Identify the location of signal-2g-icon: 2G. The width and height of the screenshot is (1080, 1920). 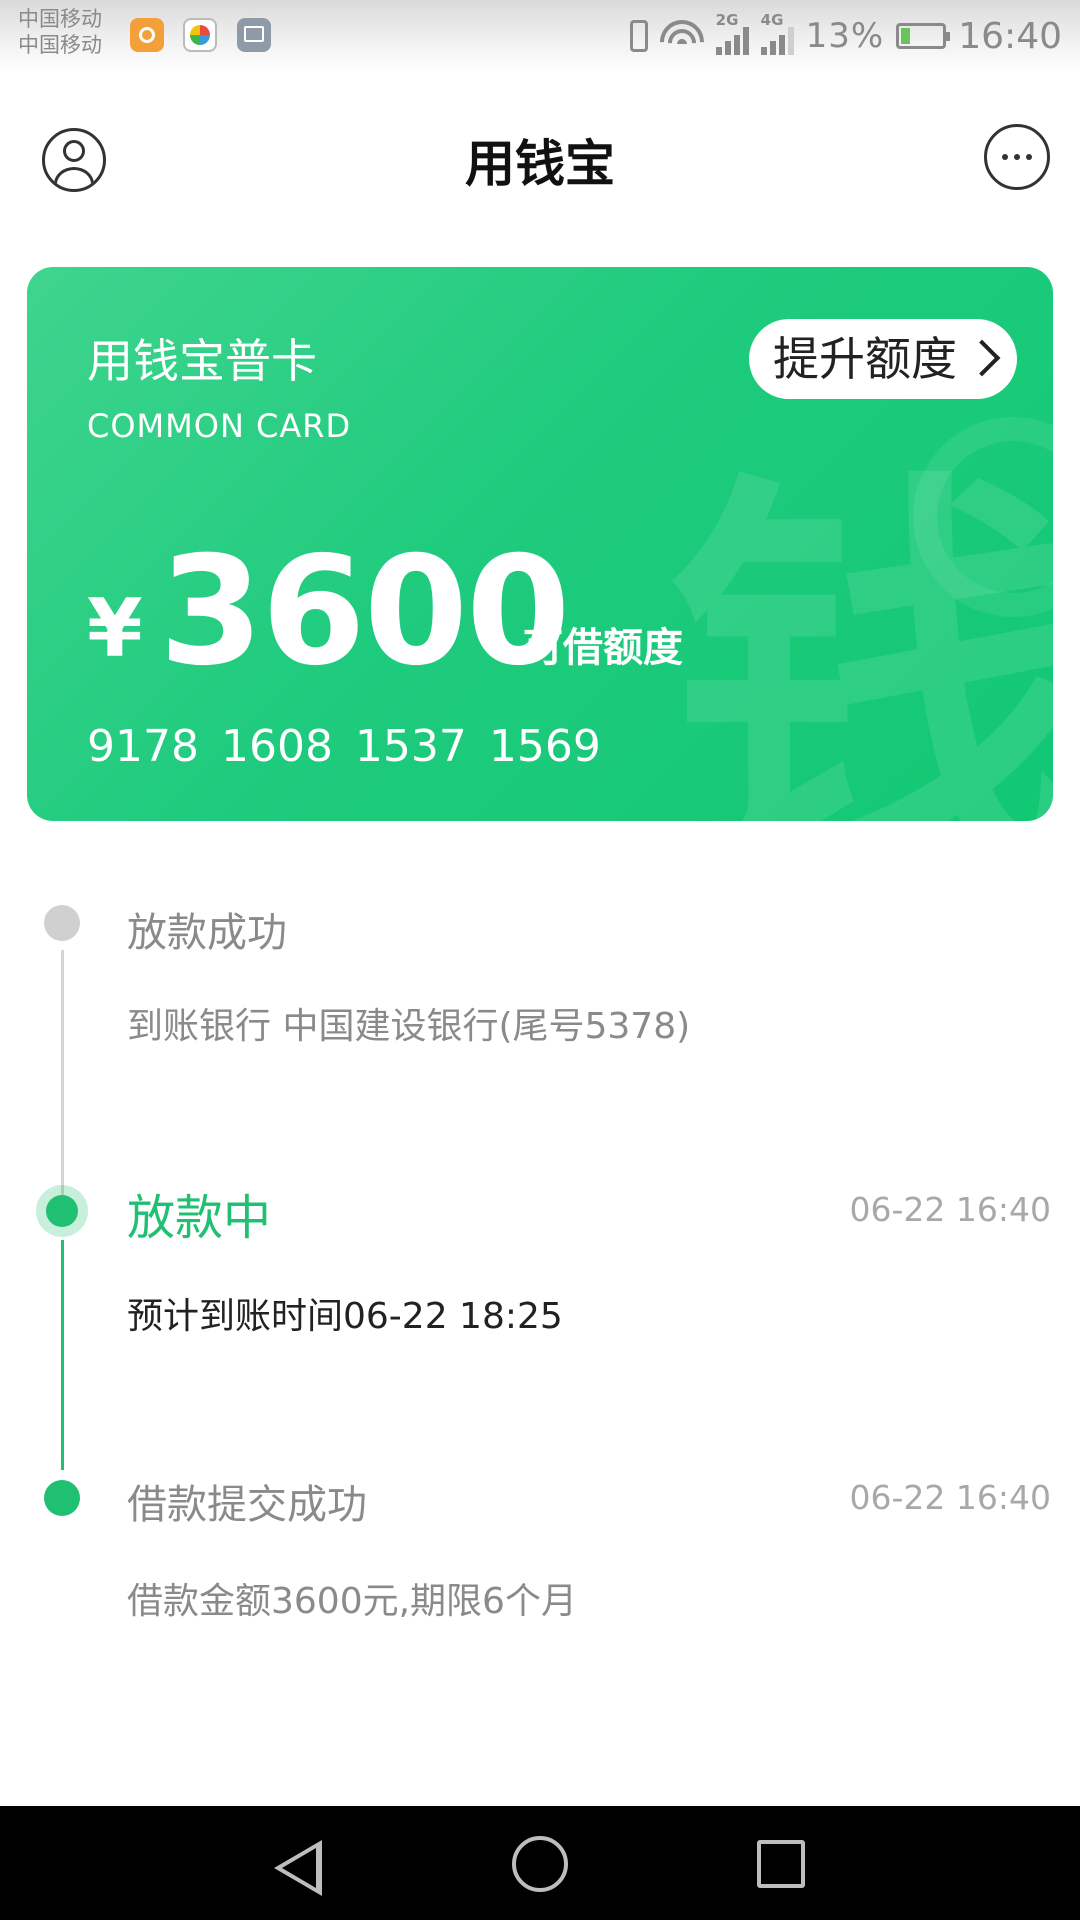
(732, 33).